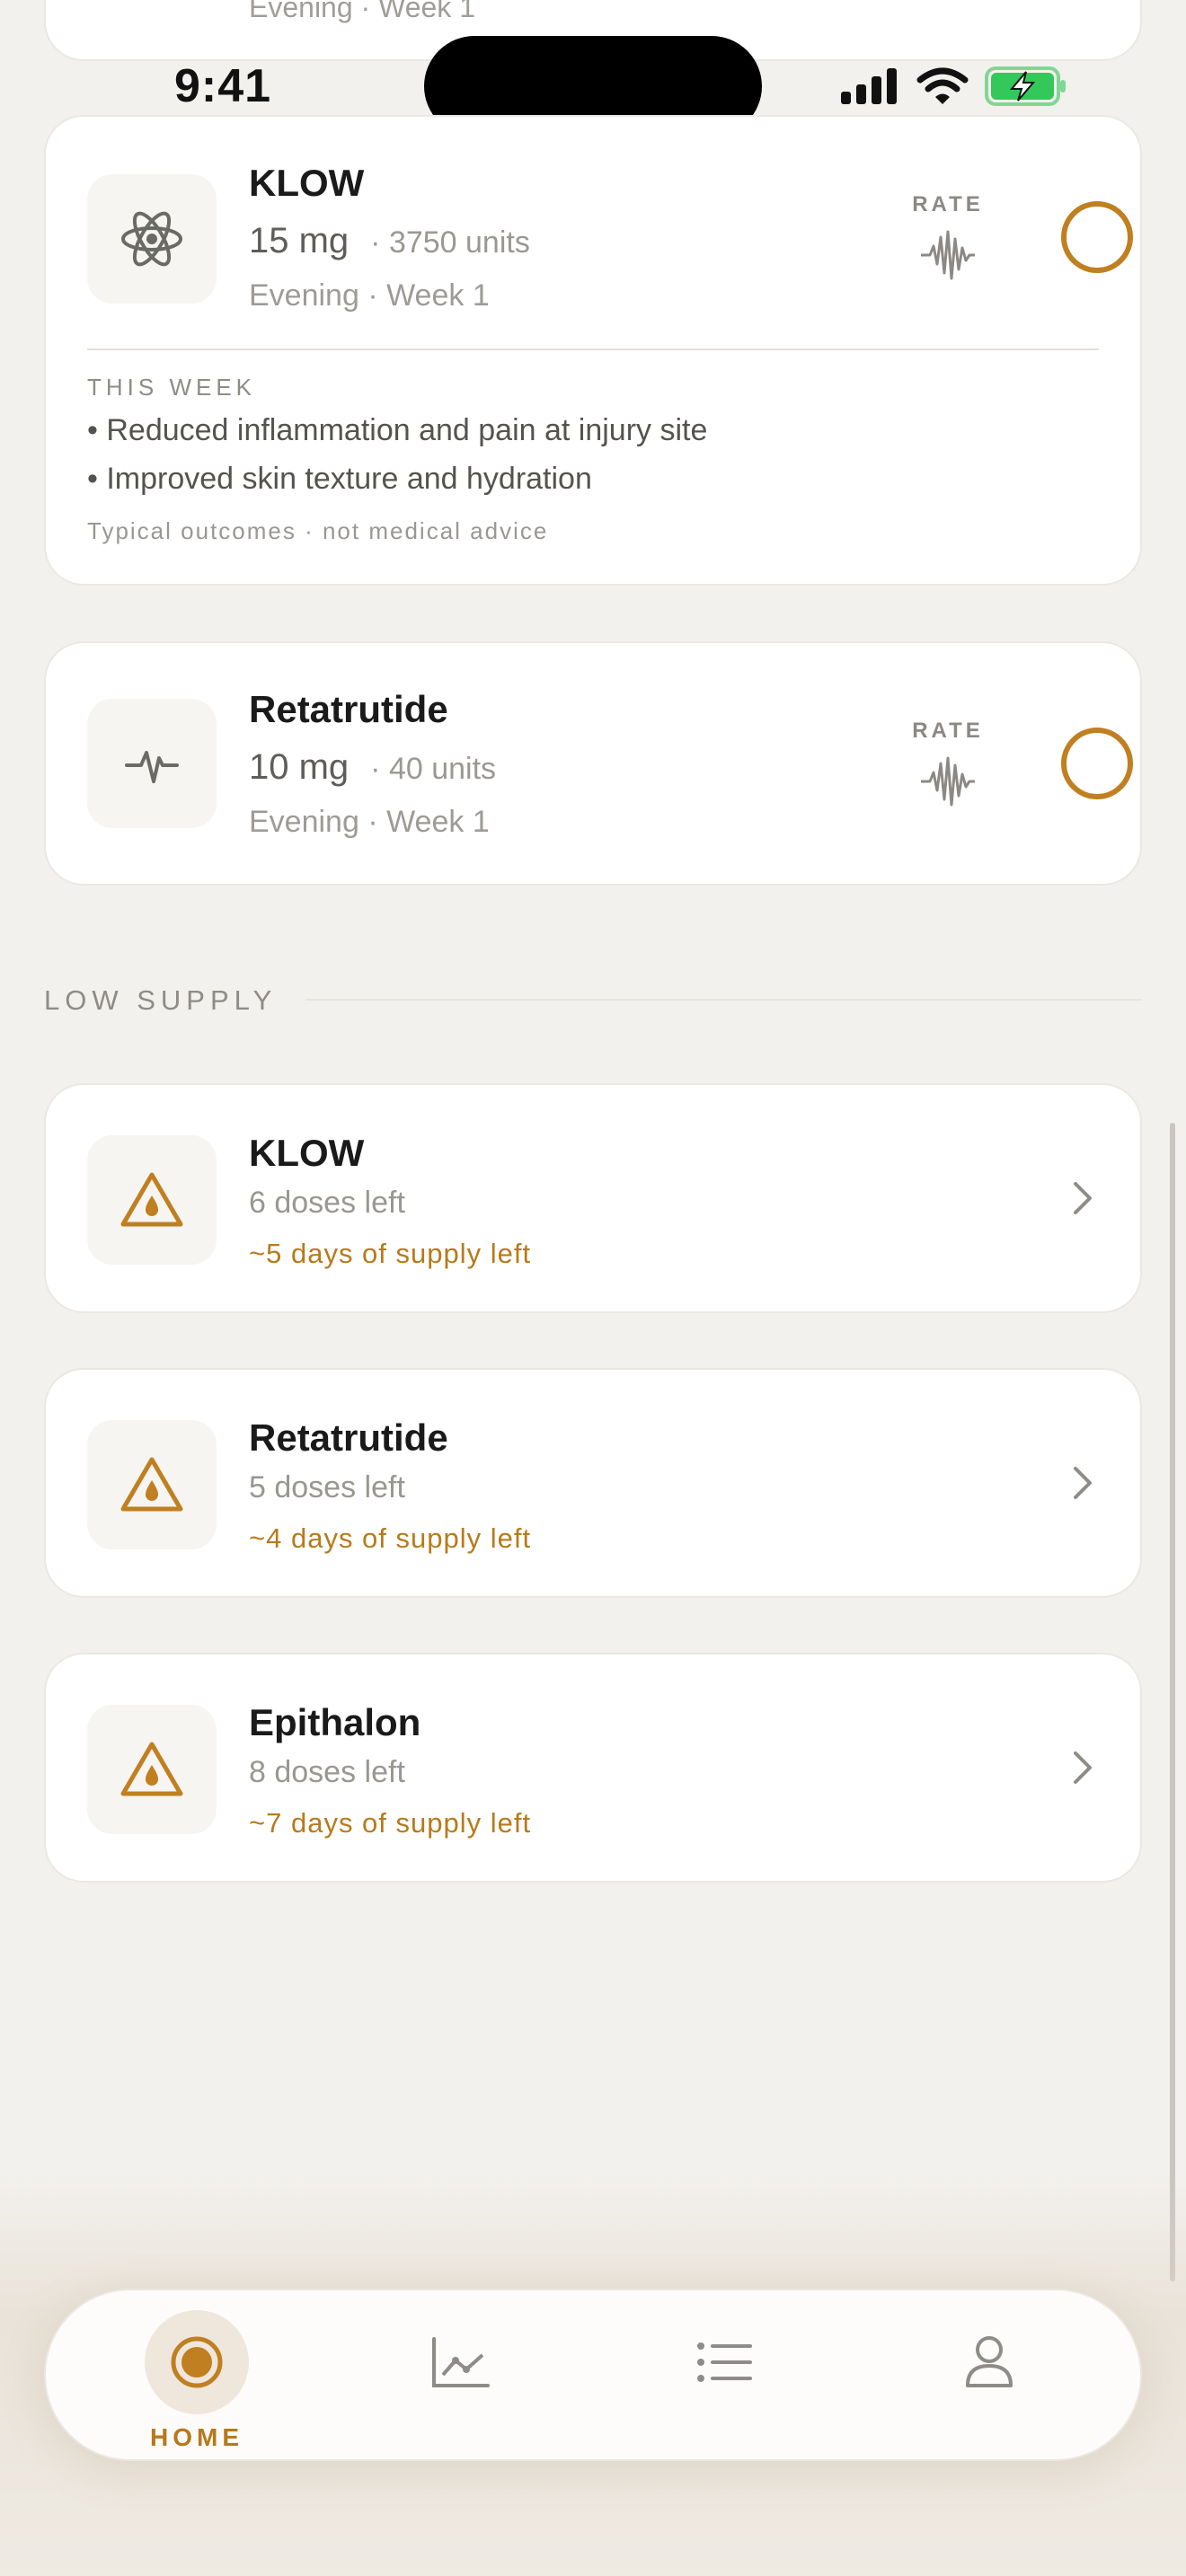  Describe the element at coordinates (1025, 86) in the screenshot. I see `battery-charging-icon` at that location.